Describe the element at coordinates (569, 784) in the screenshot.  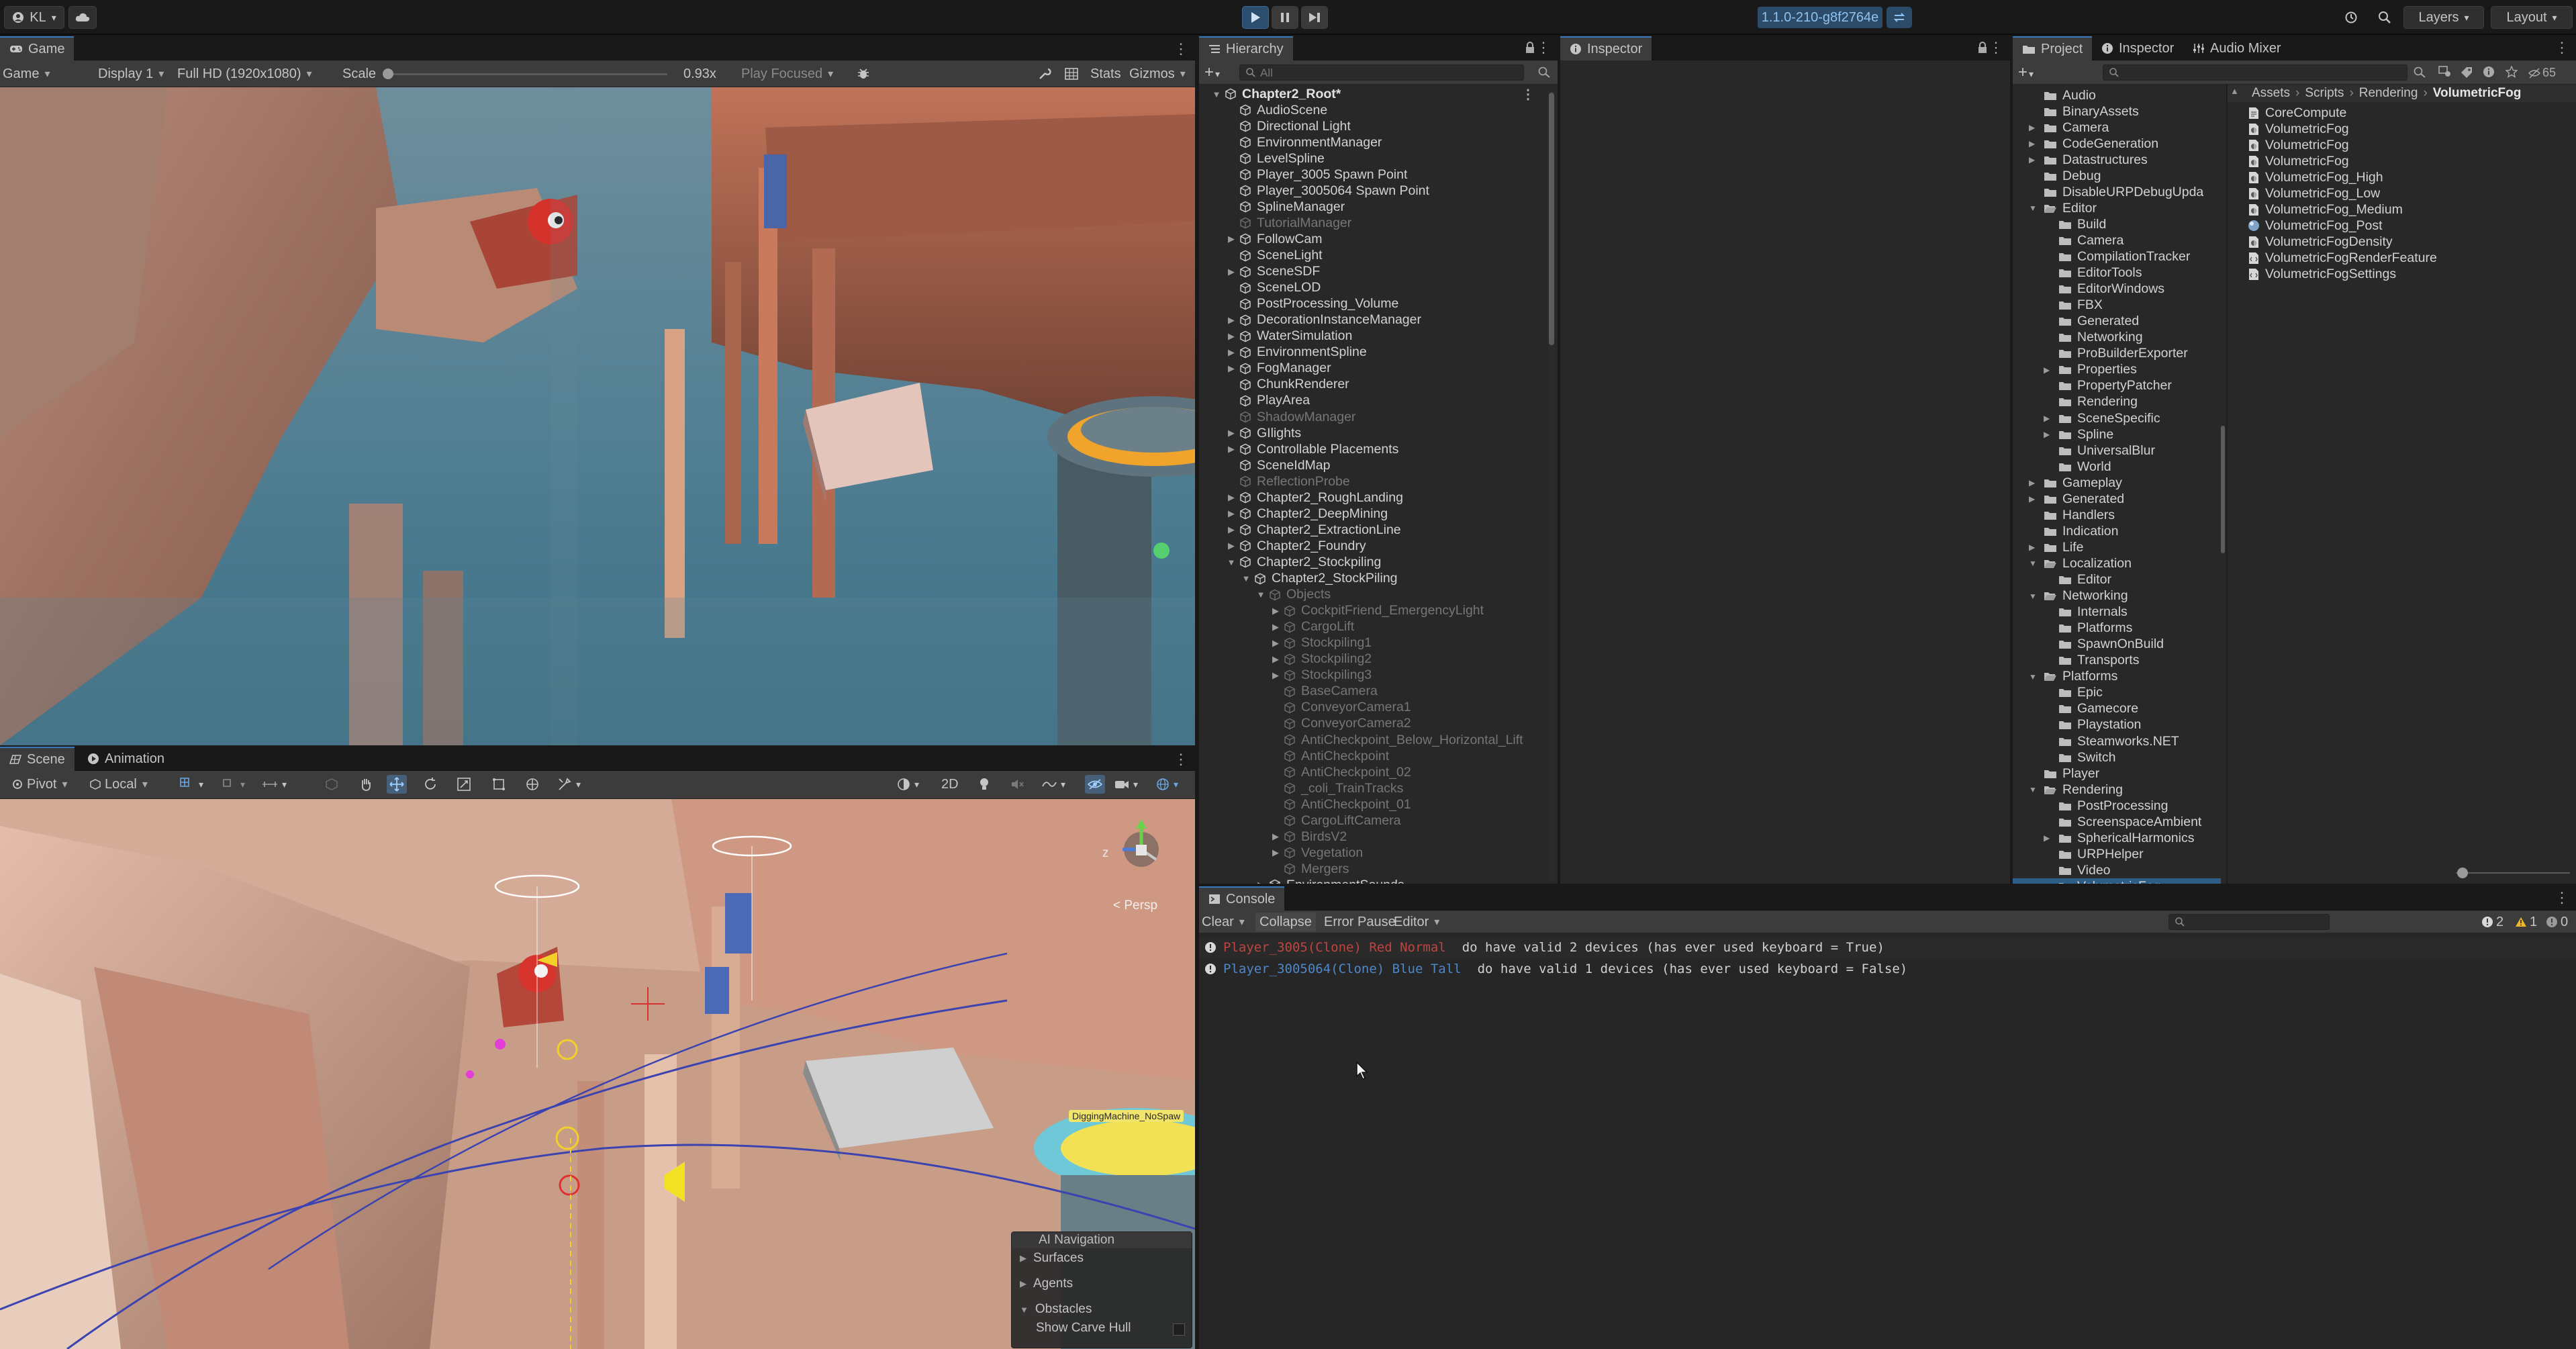
I see `custom-tool-button: ▾` at that location.